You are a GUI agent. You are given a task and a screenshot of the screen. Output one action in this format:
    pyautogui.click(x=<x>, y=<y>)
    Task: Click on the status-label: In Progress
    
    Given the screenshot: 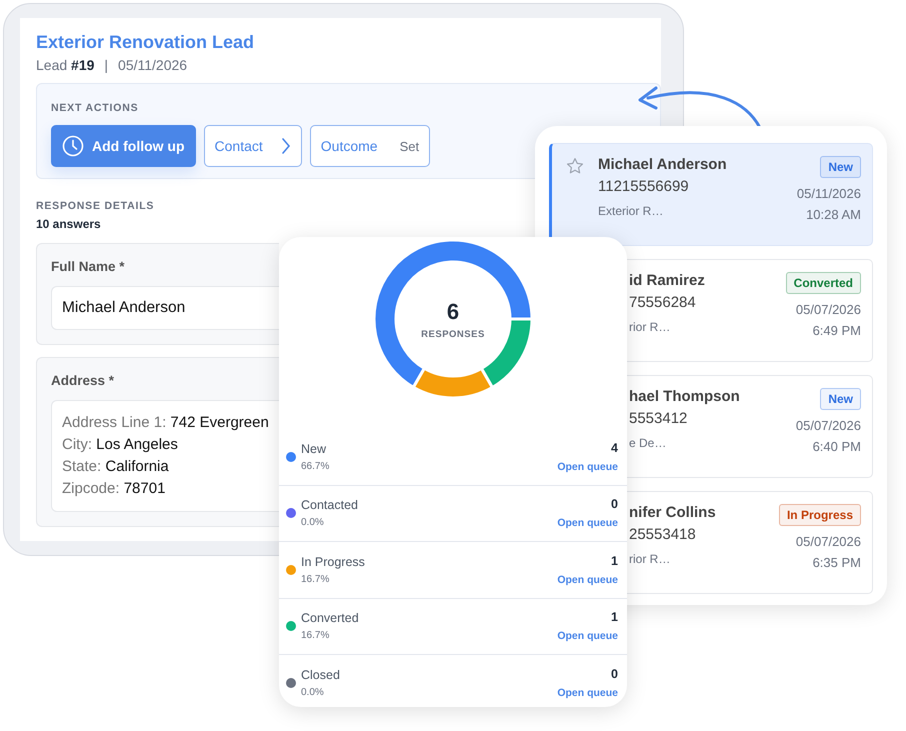 What is the action you would take?
    pyautogui.click(x=333, y=561)
    